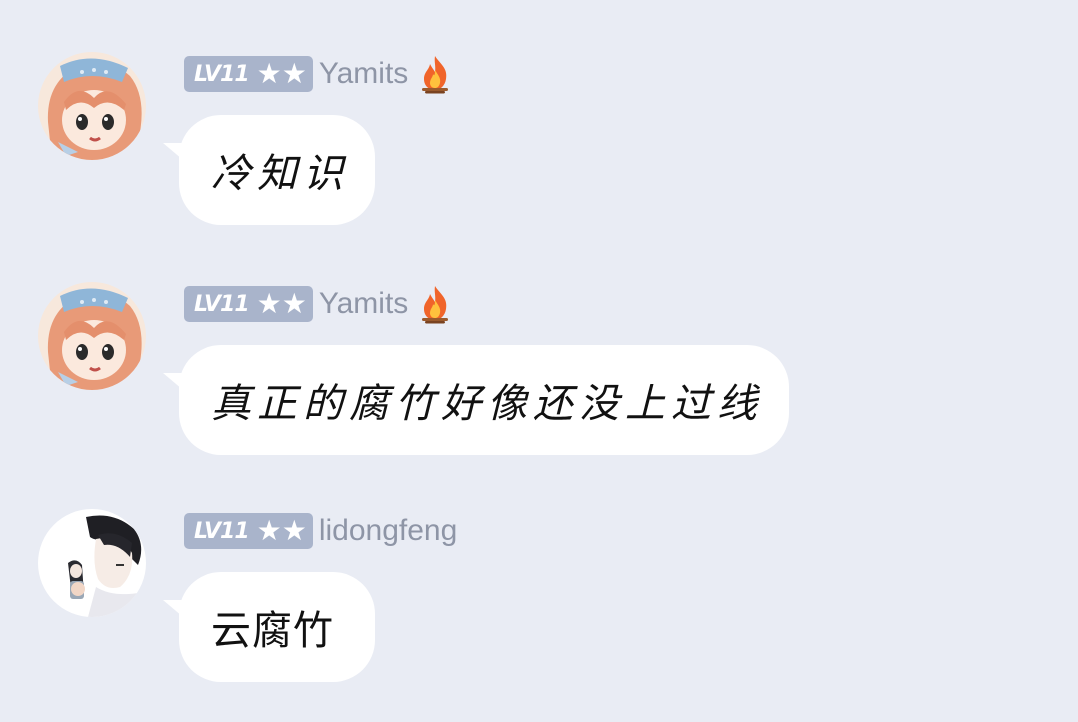 The height and width of the screenshot is (722, 1078). I want to click on user-meta: LV11 ★★ lidongfeng, so click(320, 531).